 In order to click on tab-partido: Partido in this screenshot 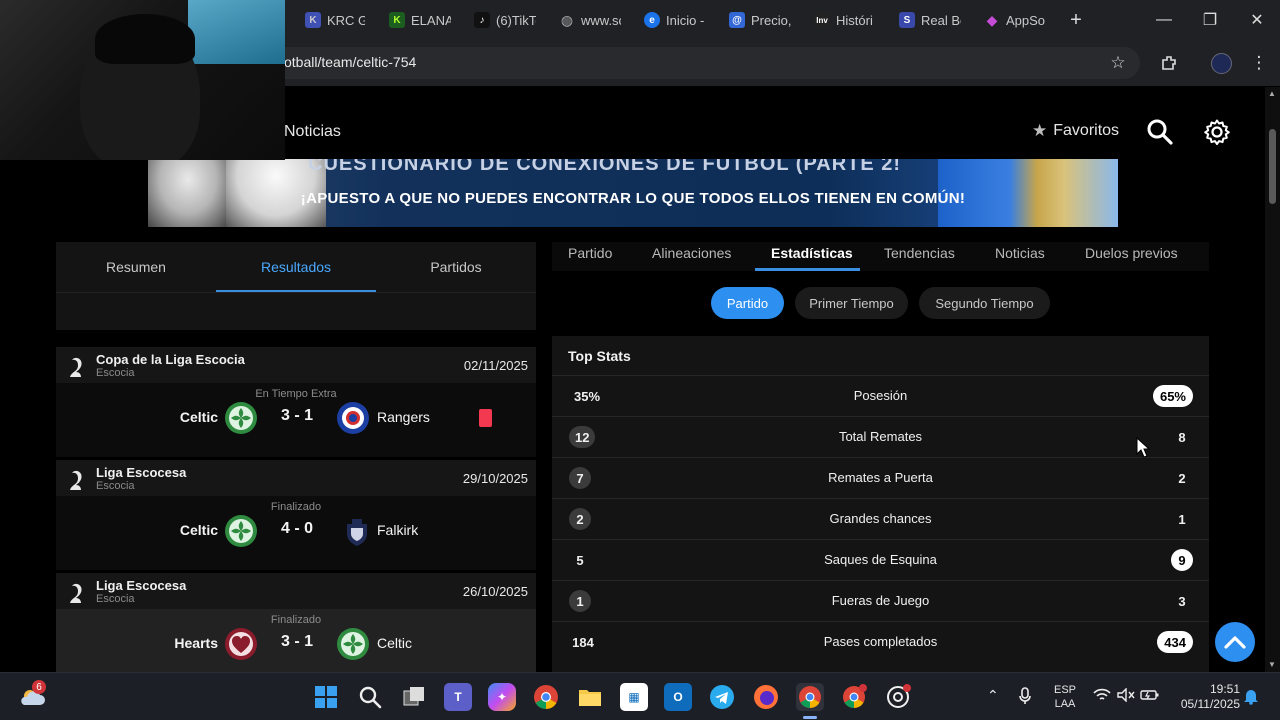, I will do `click(590, 253)`.